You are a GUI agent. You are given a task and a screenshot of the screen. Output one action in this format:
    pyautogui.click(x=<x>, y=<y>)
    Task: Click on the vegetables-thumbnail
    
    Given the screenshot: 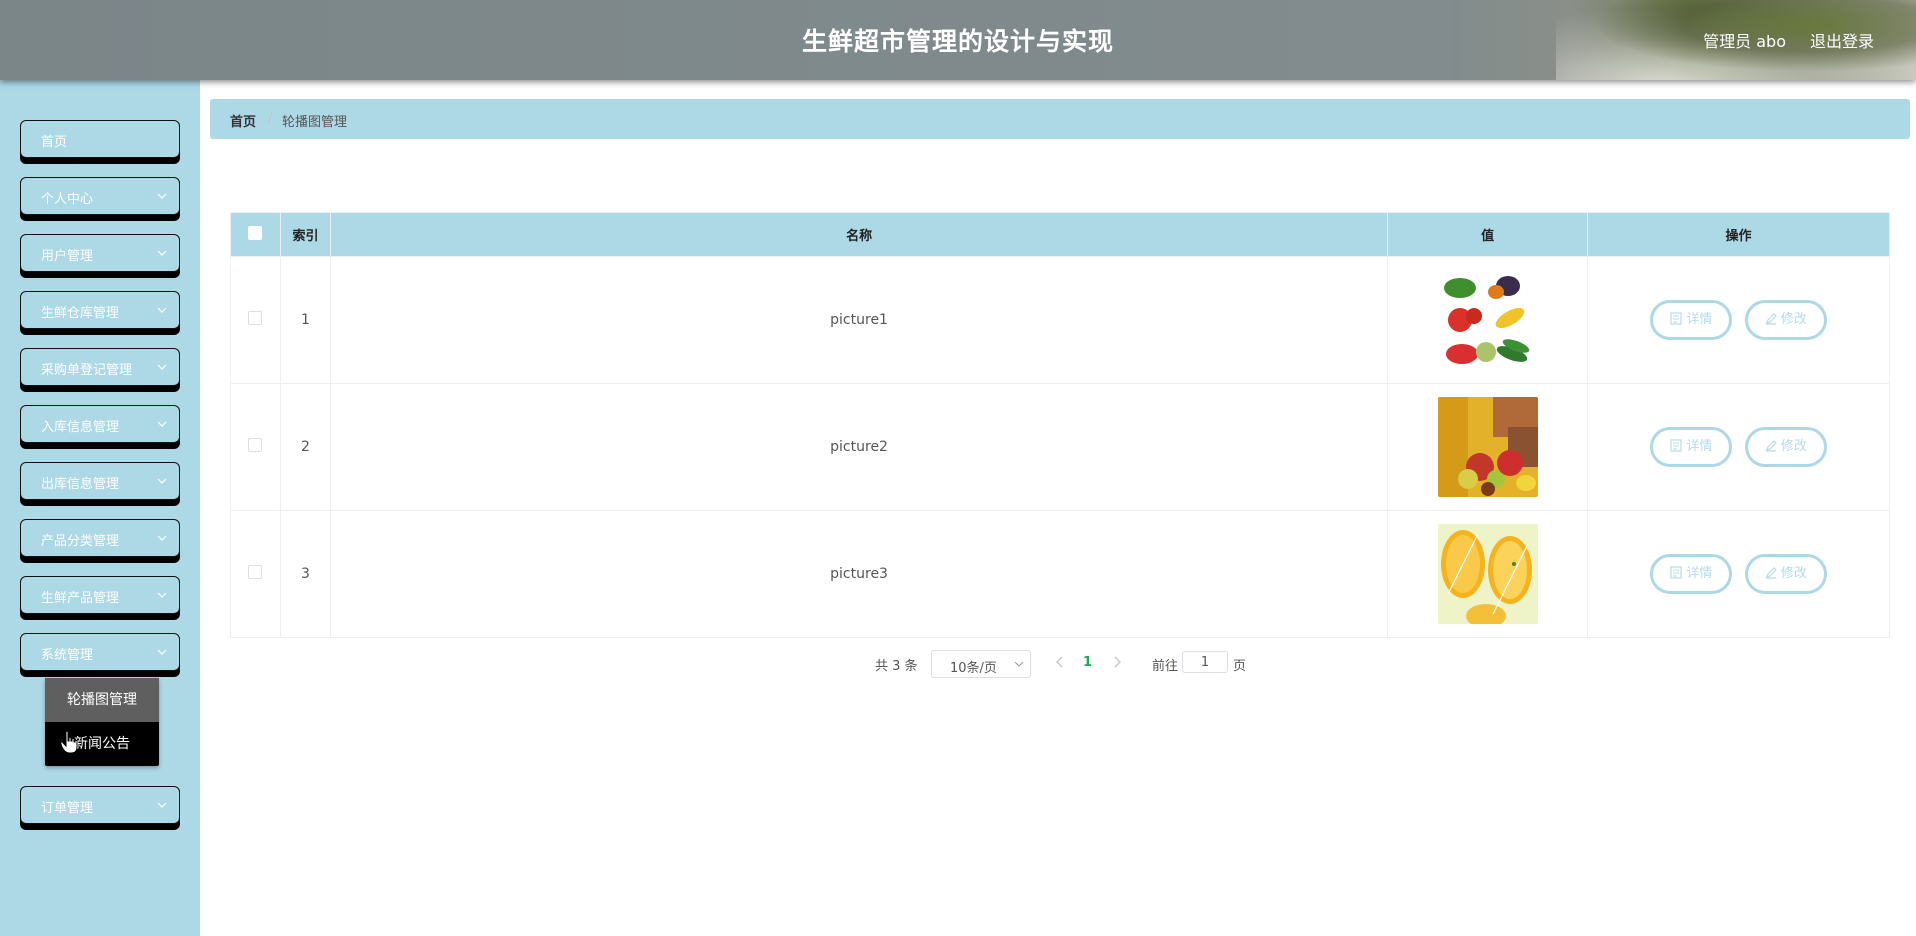 What is the action you would take?
    pyautogui.click(x=1487, y=320)
    